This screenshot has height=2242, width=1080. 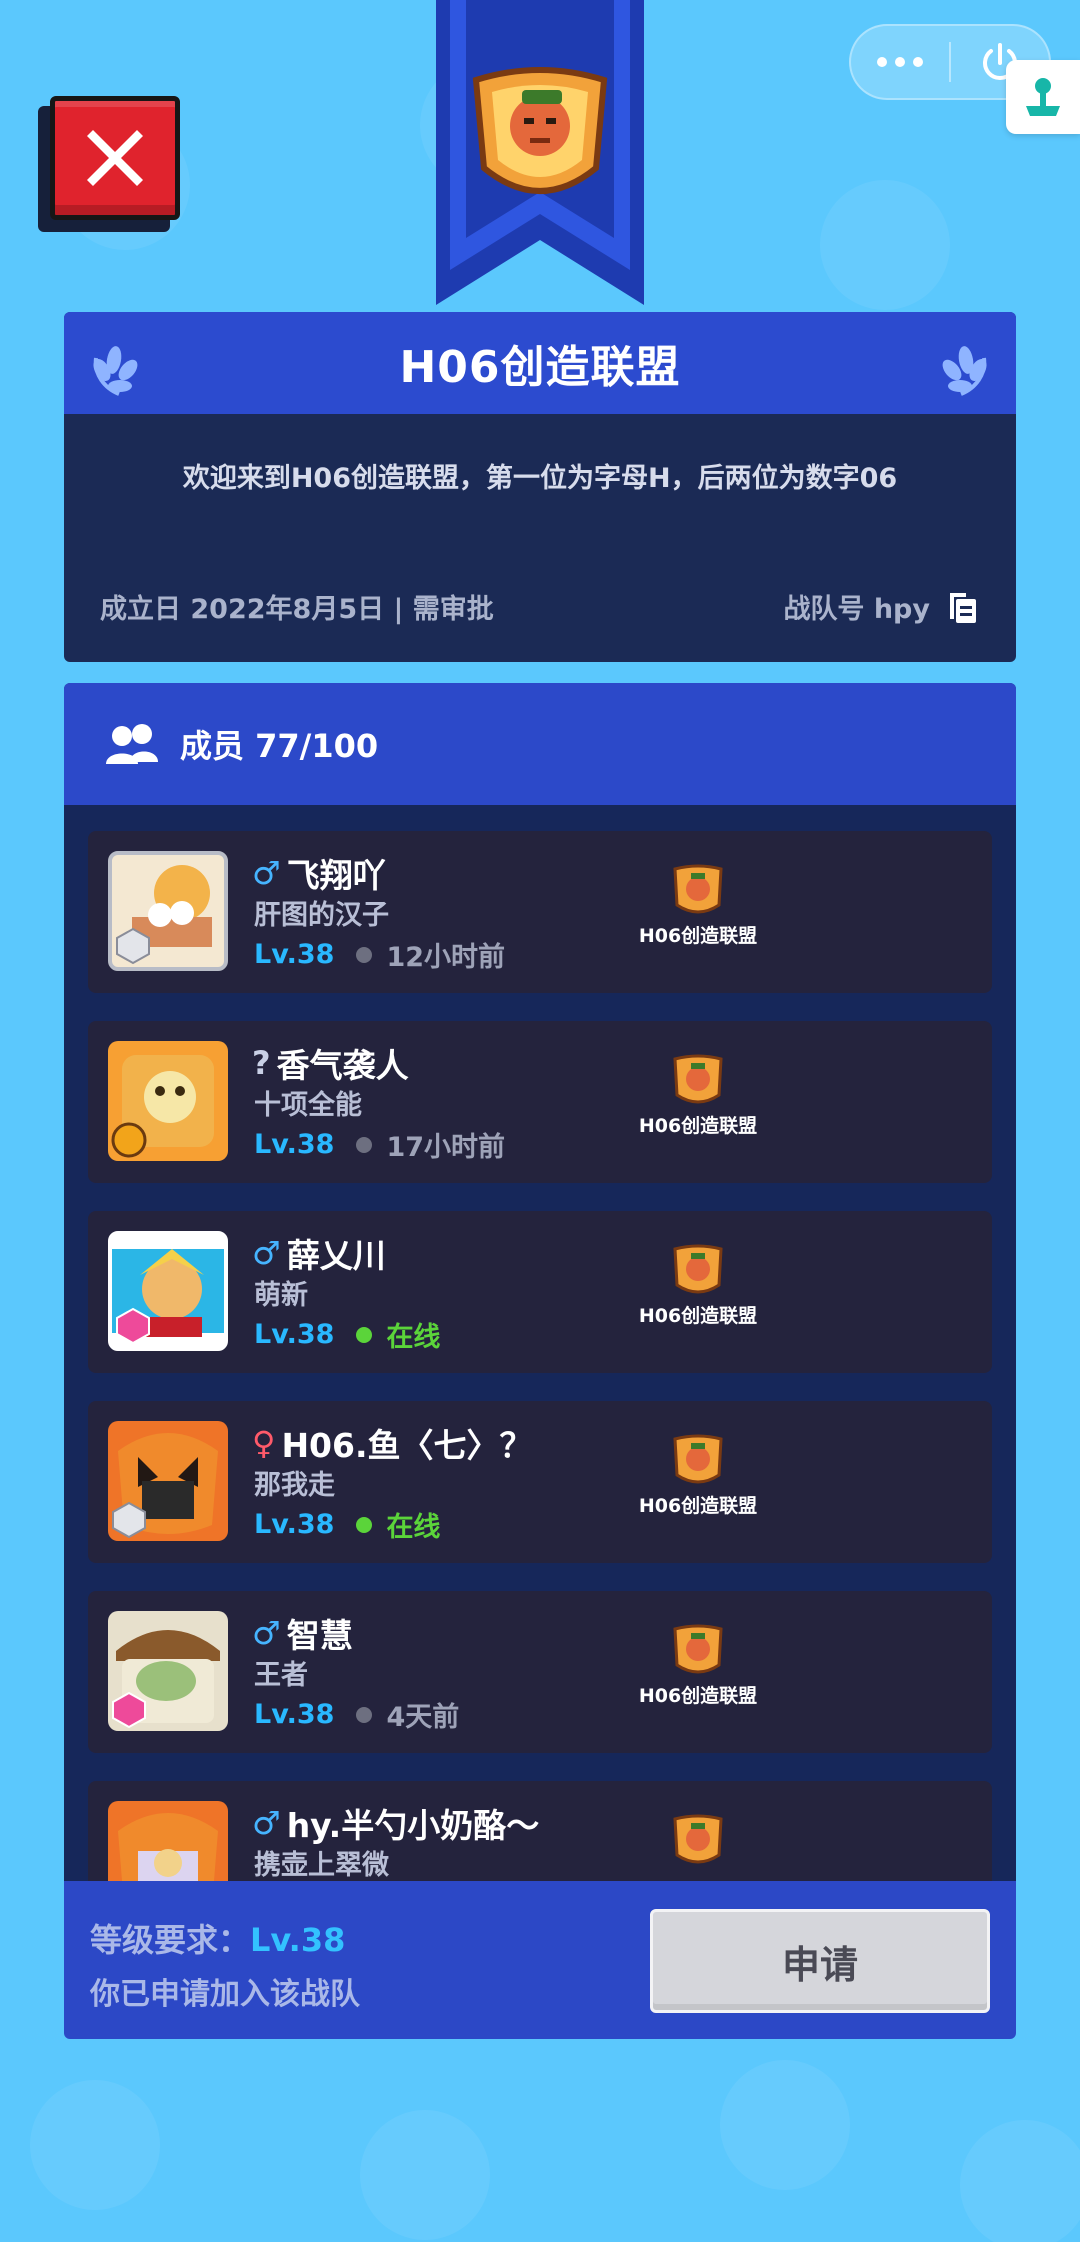 What do you see at coordinates (540, 912) in the screenshot?
I see `list-item: ♂ 飞翔吖 肝图的汉子 Lv.38 12小时前 H06创造联盟` at bounding box center [540, 912].